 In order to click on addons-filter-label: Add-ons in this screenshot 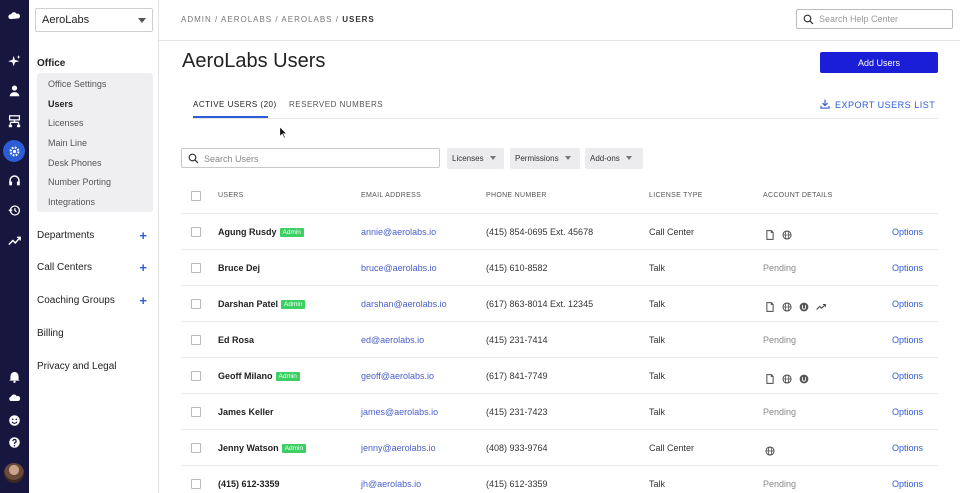, I will do `click(605, 158)`.